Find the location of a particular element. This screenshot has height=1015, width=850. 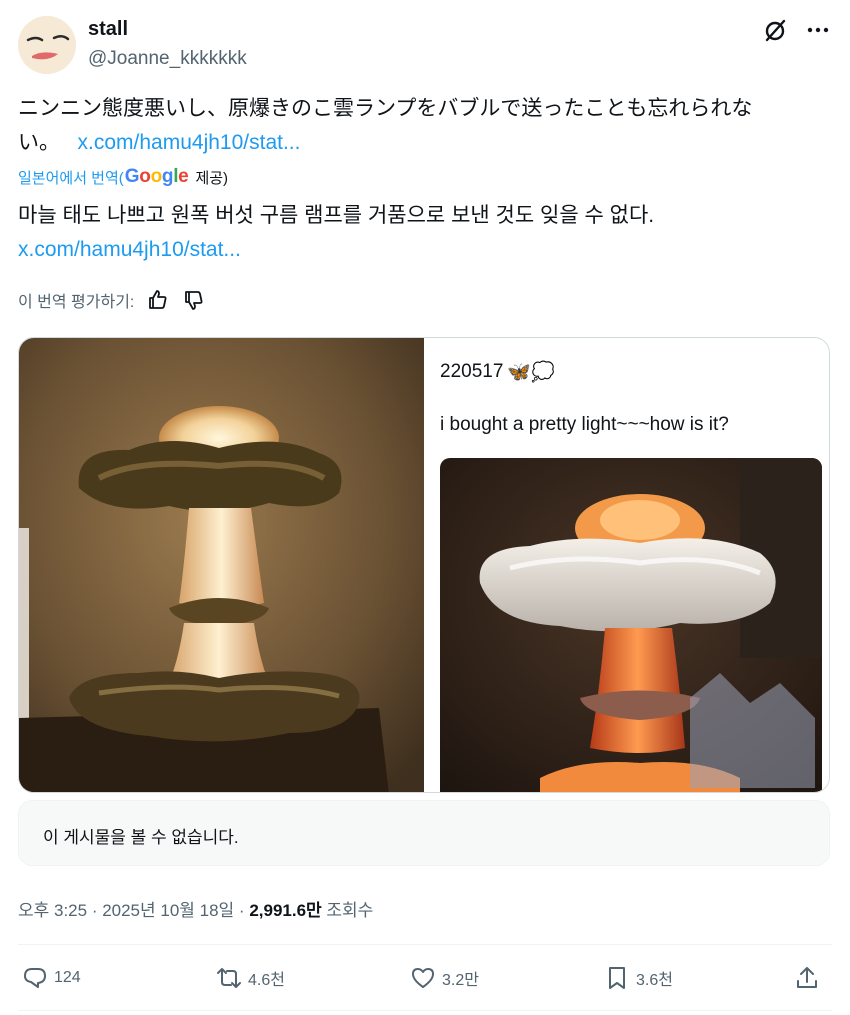

repost-button: 4.6천 is located at coordinates (250, 978).